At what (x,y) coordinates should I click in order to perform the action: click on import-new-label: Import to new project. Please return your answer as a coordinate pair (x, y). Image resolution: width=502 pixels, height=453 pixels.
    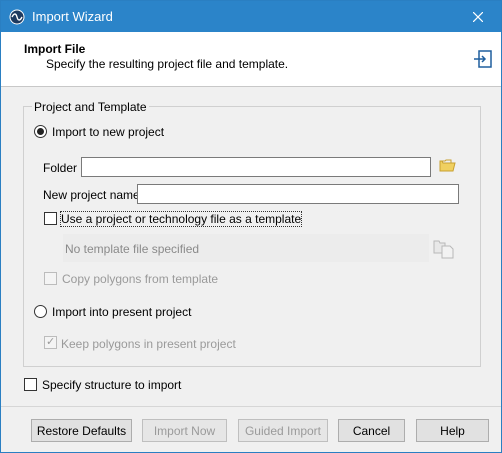
    Looking at the image, I should click on (108, 132).